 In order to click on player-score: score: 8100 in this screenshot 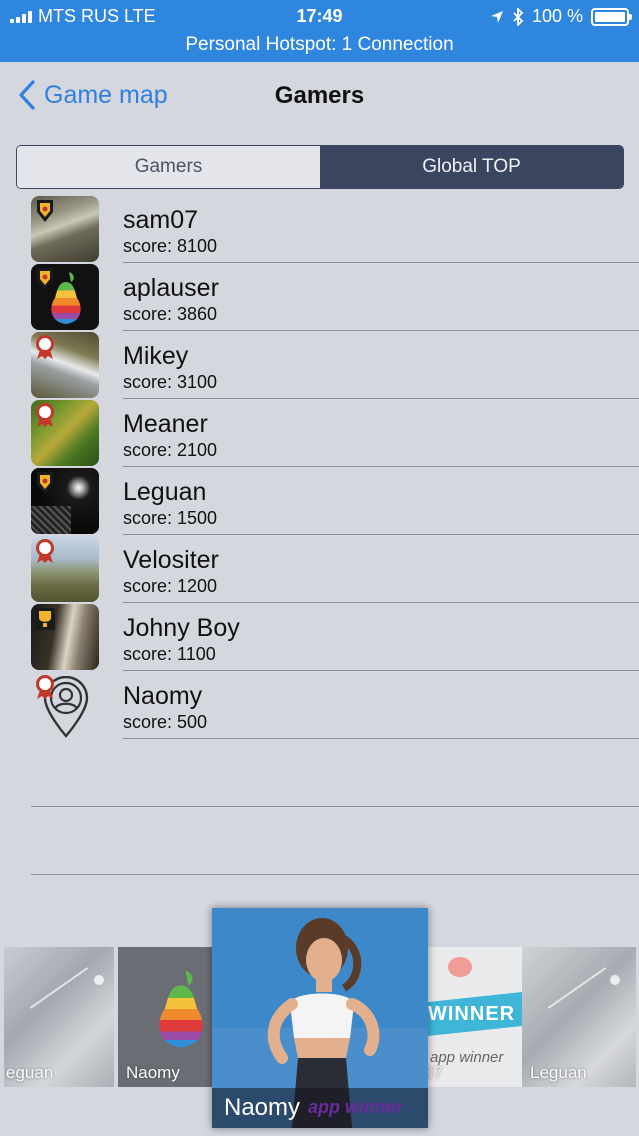, I will do `click(170, 246)`.